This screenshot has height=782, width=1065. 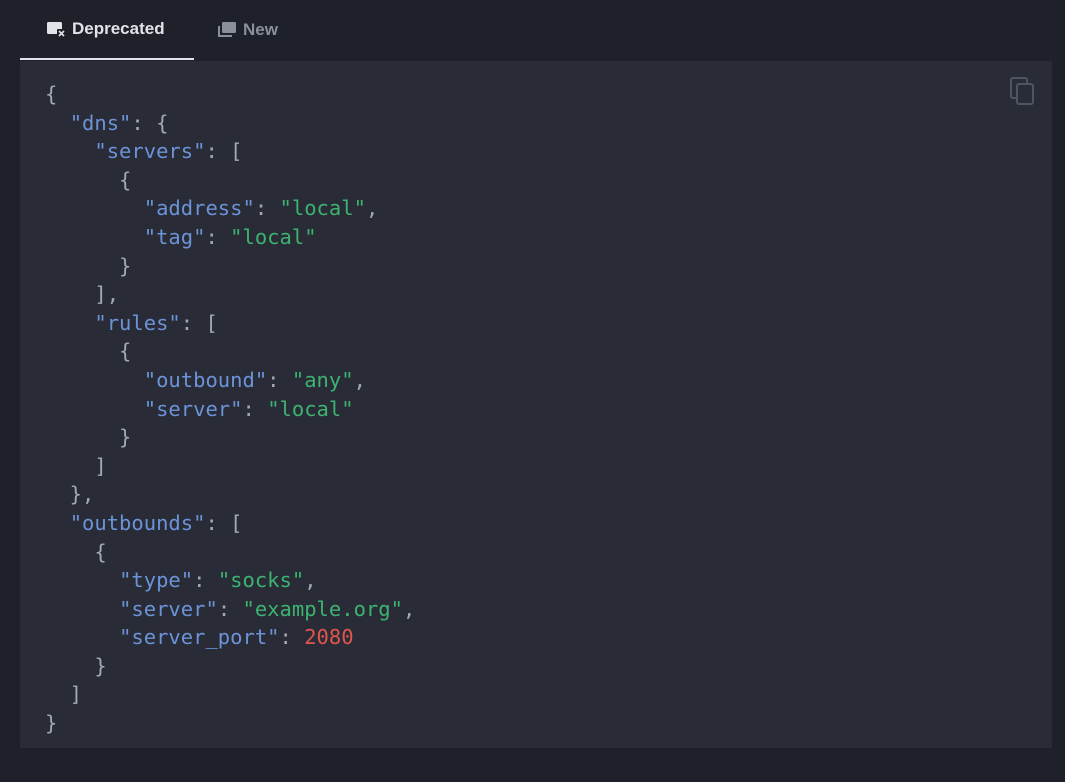 I want to click on json-key: "address", so click(x=199, y=208).